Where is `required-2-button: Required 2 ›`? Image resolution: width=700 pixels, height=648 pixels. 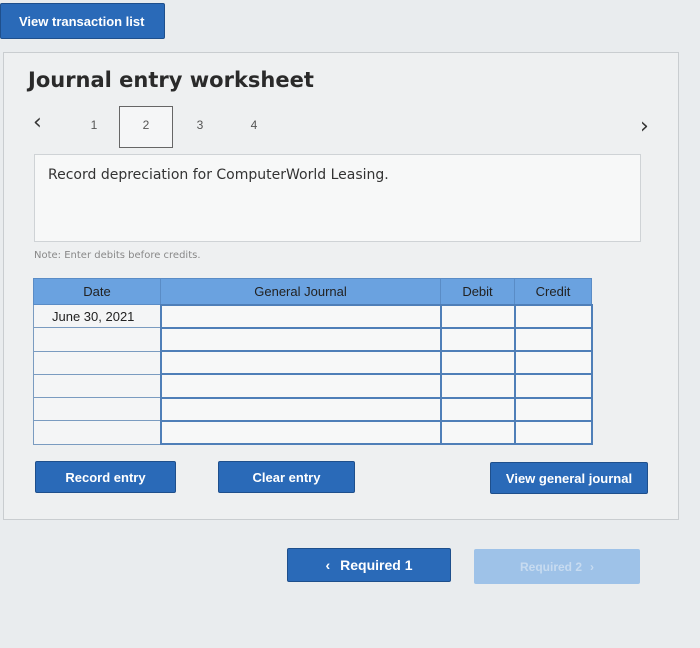
required-2-button: Required 2 › is located at coordinates (557, 566).